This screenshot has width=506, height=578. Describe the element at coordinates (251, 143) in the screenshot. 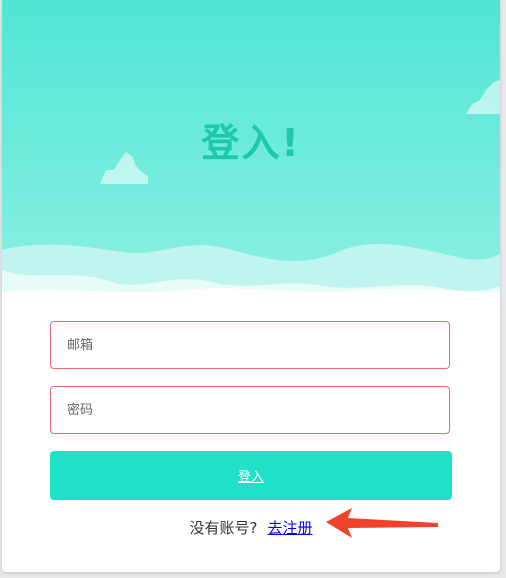

I see `page-title: 登入!` at that location.